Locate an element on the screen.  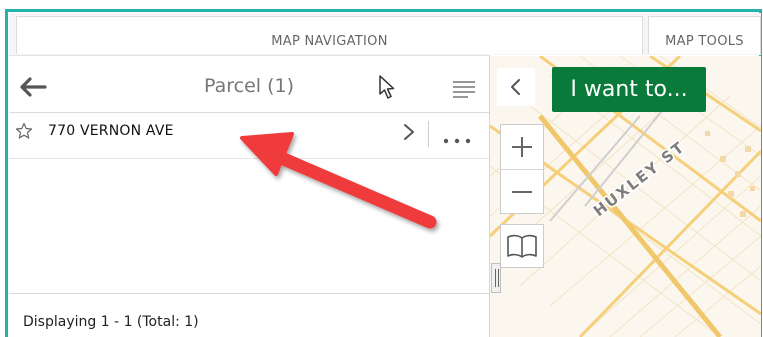
star-outline-icon is located at coordinates (24, 131).